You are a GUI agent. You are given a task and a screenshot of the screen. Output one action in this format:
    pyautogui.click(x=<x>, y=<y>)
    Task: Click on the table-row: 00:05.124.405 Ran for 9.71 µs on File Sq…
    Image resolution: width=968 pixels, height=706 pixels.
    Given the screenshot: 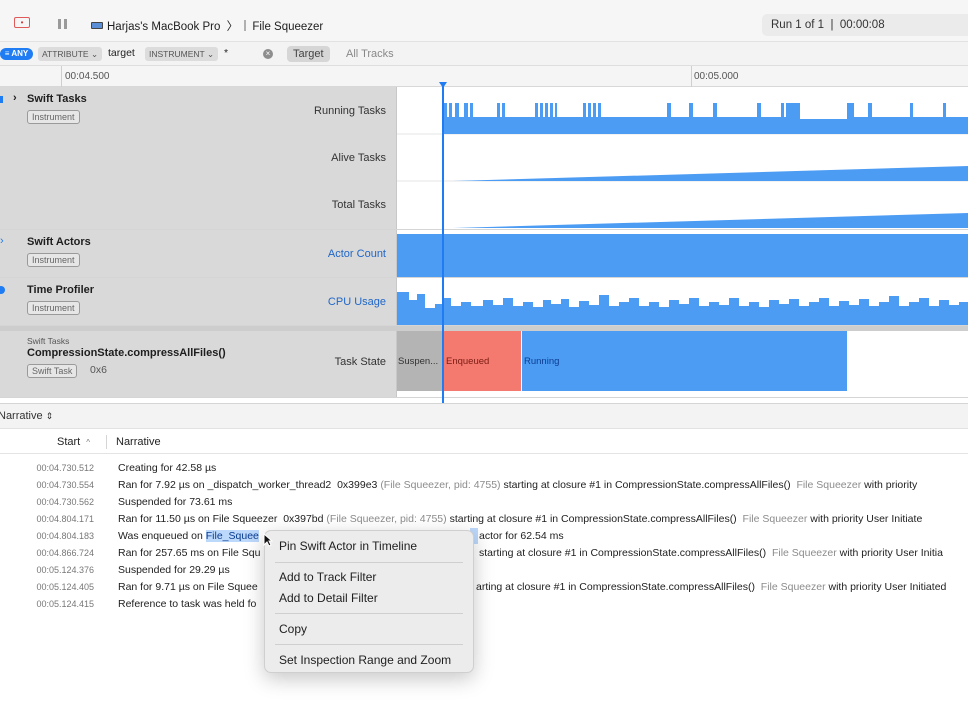 What is the action you would take?
    pyautogui.click(x=484, y=587)
    